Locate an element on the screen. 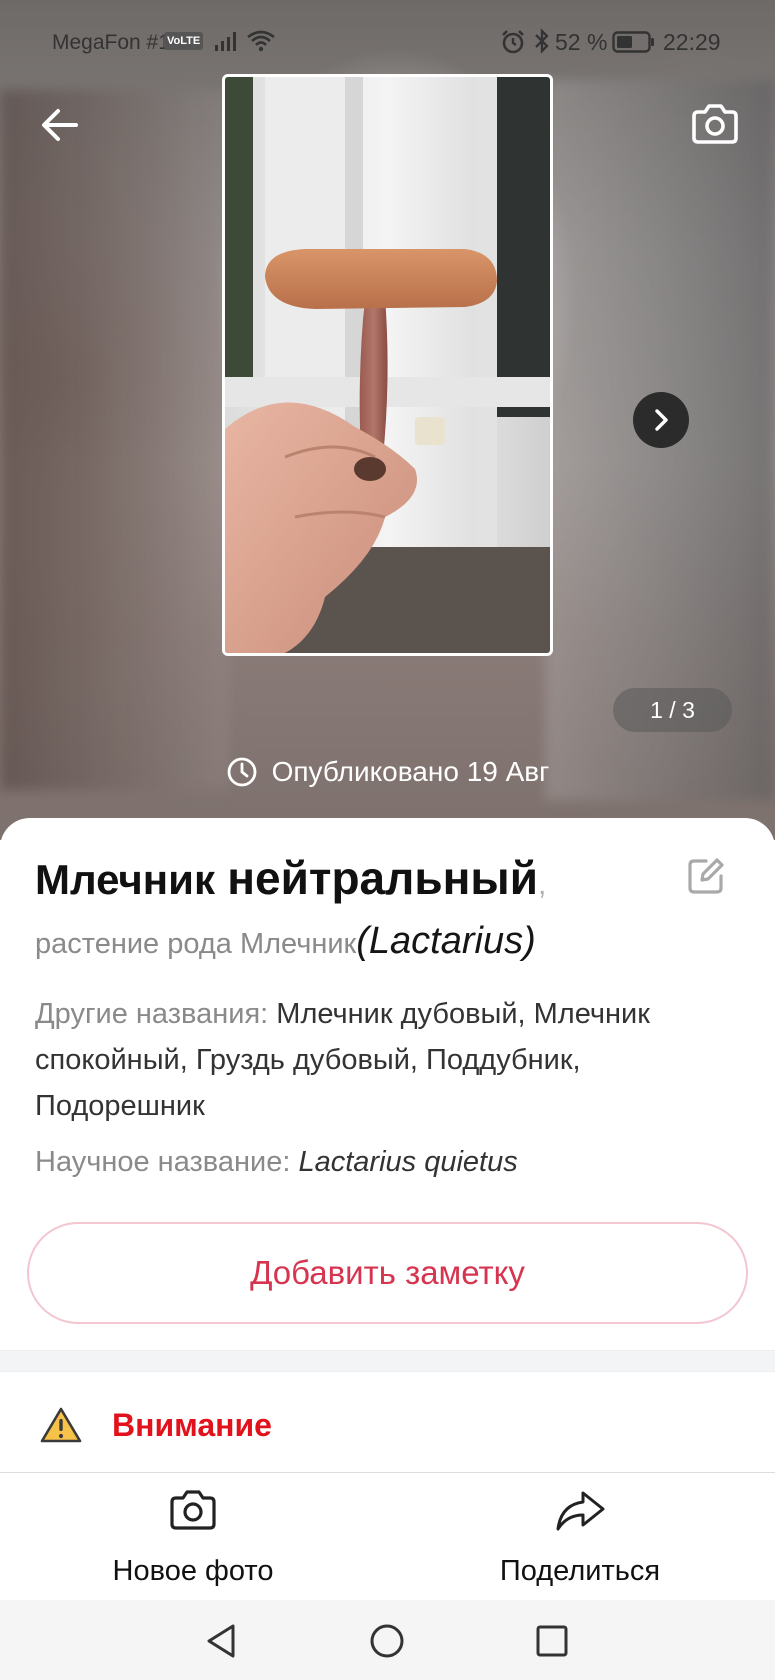 The height and width of the screenshot is (1680, 775). arrow-left-icon is located at coordinates (60, 125).